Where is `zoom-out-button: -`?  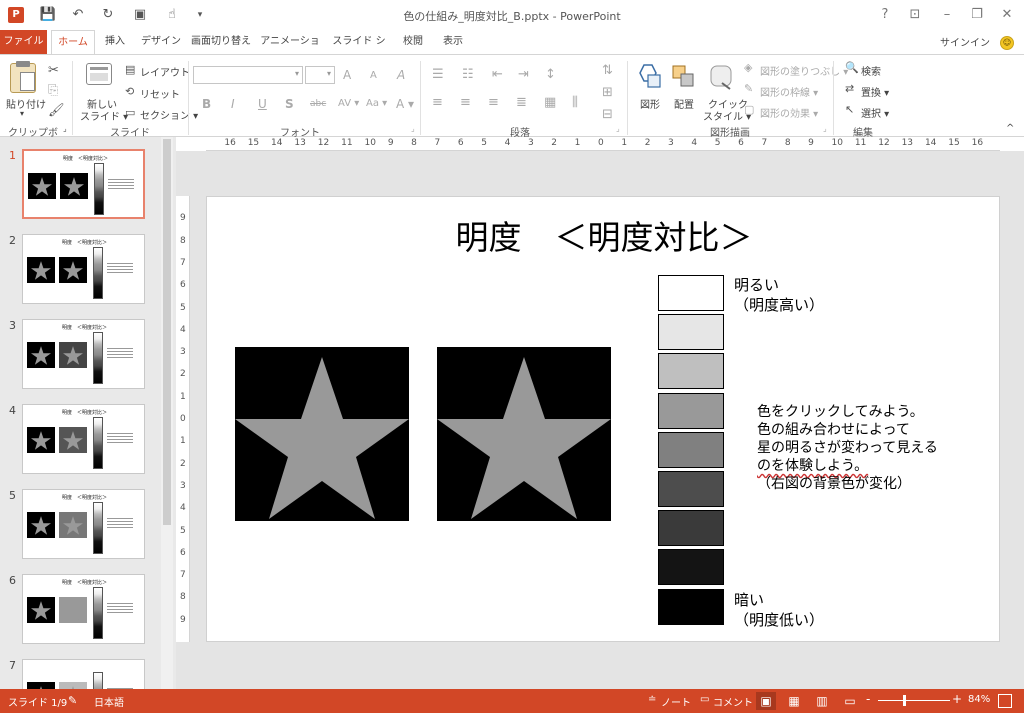 zoom-out-button: - is located at coordinates (868, 699).